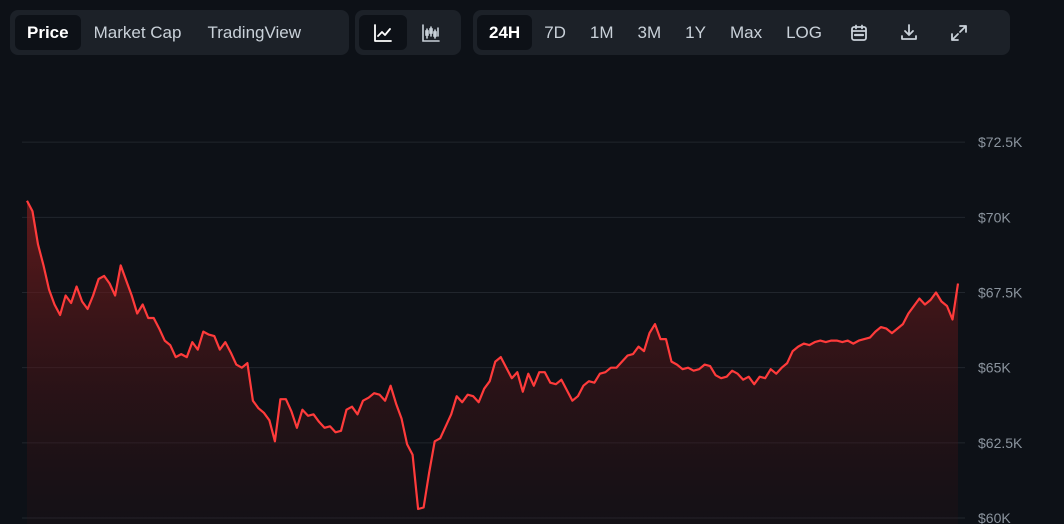 Image resolution: width=1064 pixels, height=524 pixels. What do you see at coordinates (1000, 142) in the screenshot?
I see `y-tick-label: $72.5K` at bounding box center [1000, 142].